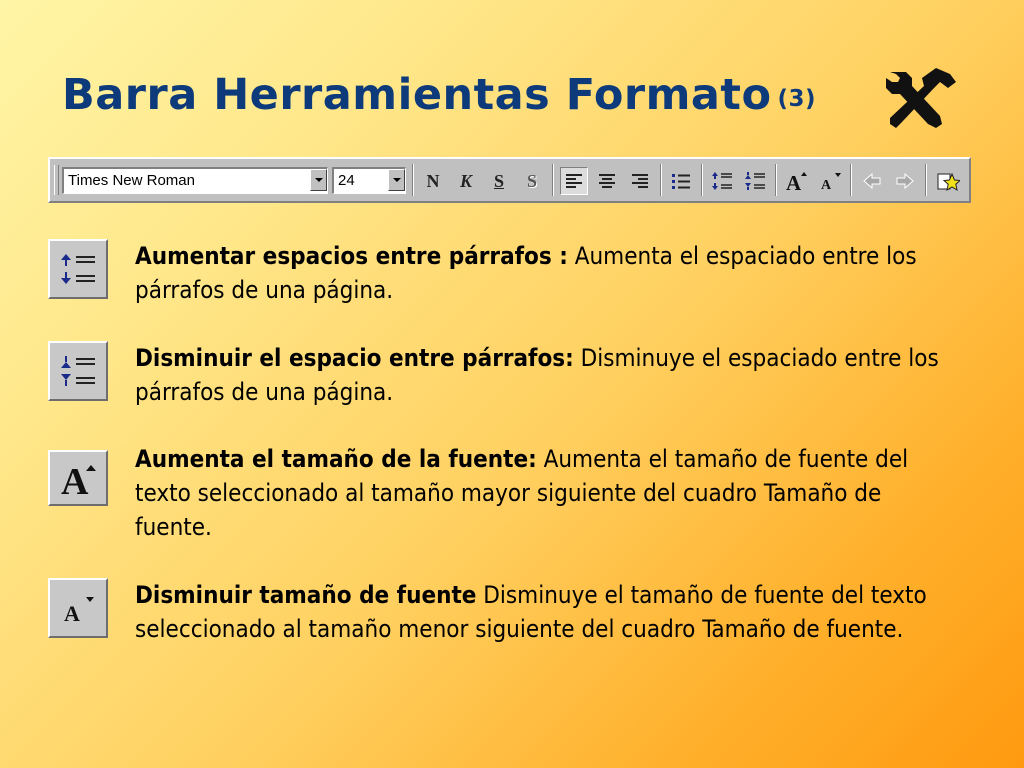 The image size is (1024, 768). I want to click on underline-icon: S, so click(498, 180).